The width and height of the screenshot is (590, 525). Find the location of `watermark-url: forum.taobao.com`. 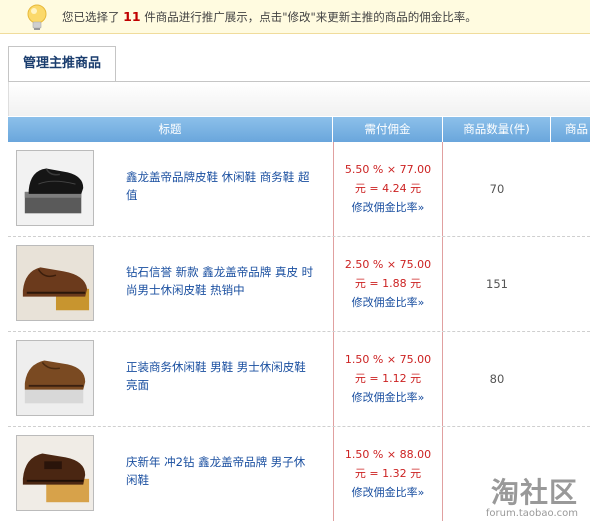

watermark-url: forum.taobao.com is located at coordinates (531, 513).